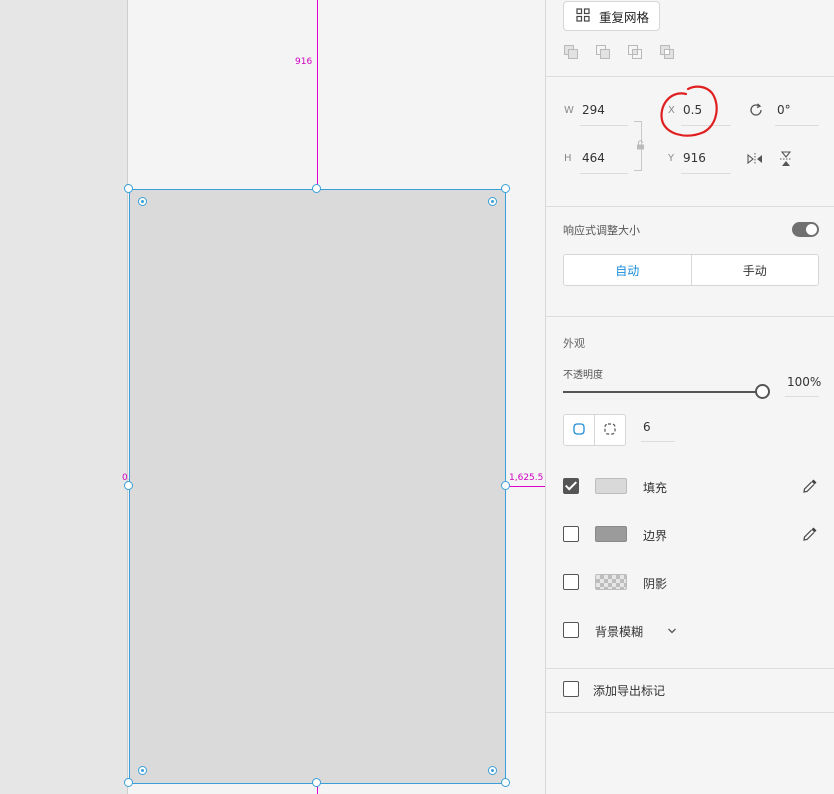  Describe the element at coordinates (805, 229) in the screenshot. I see `responsive-resize-toggle` at that location.